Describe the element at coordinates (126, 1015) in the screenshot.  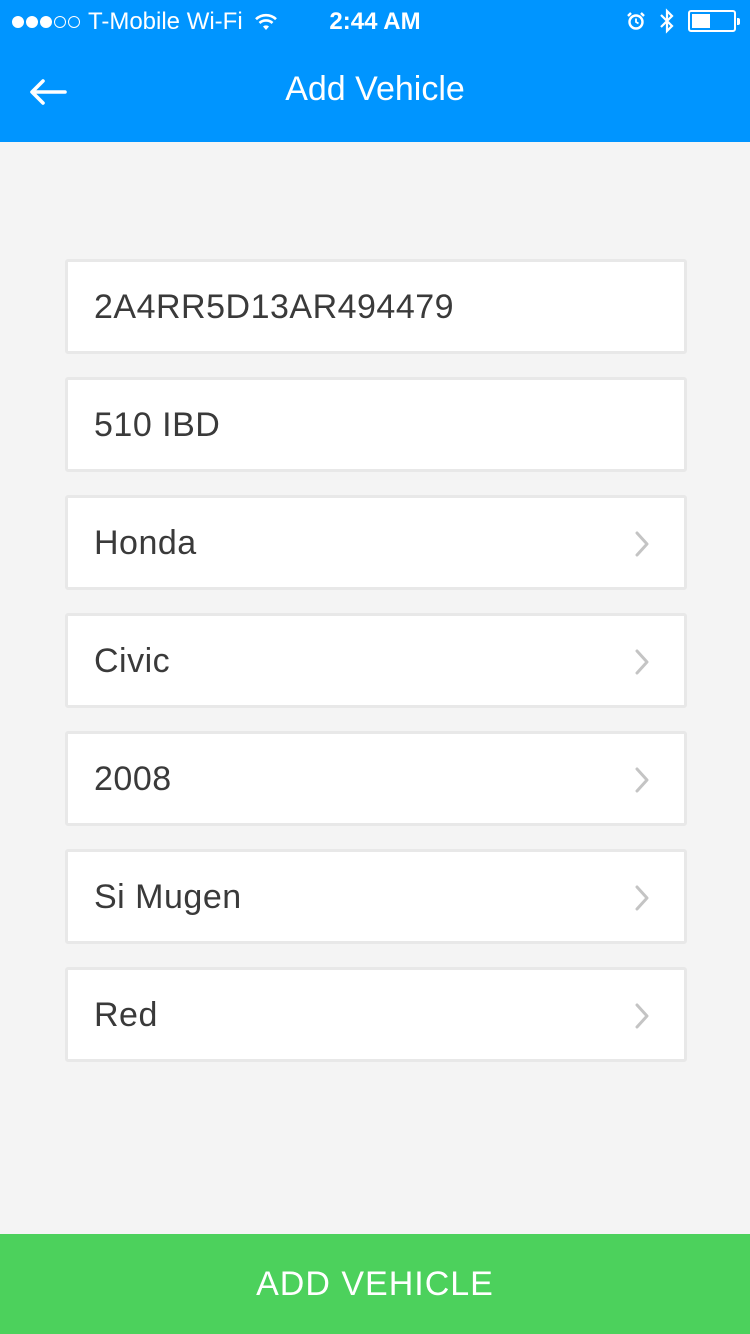
I see `color-value: Red` at that location.